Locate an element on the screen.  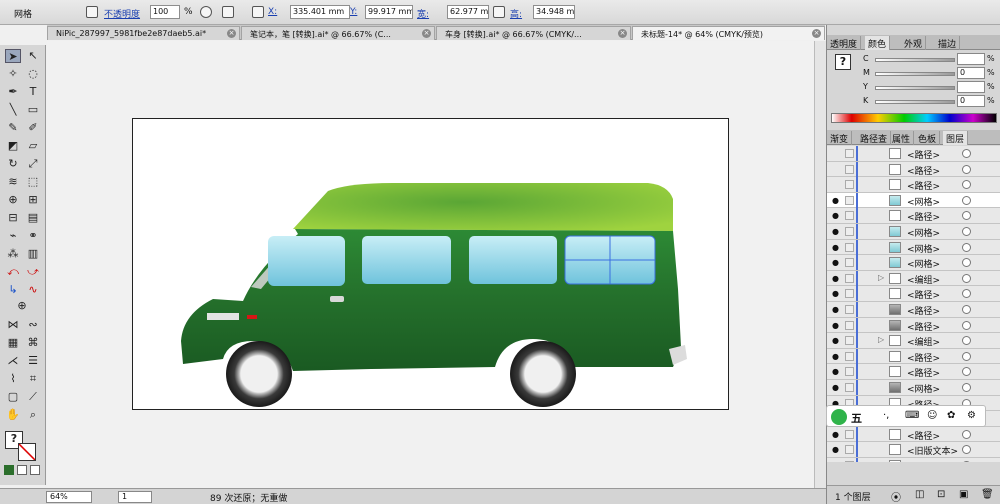
eraser-tool-icon: ▱ is located at coordinates (33, 146).